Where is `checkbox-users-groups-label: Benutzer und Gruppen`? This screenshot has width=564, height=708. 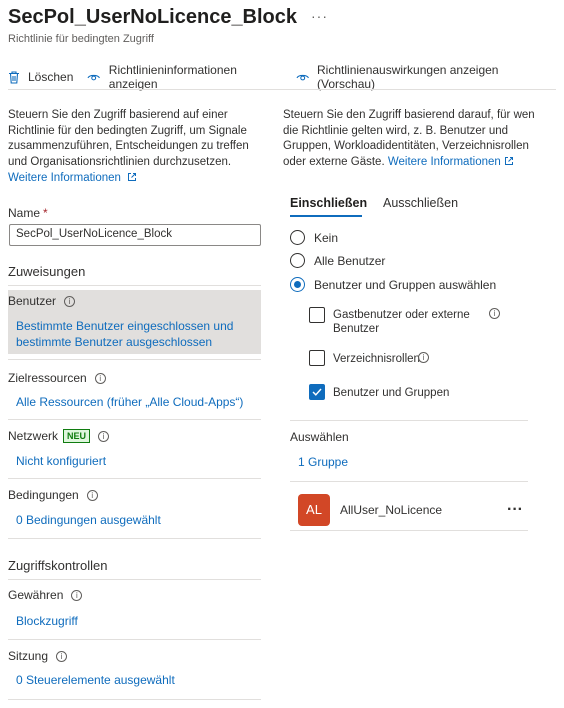
checkbox-users-groups-label: Benutzer und Gruppen is located at coordinates (391, 393).